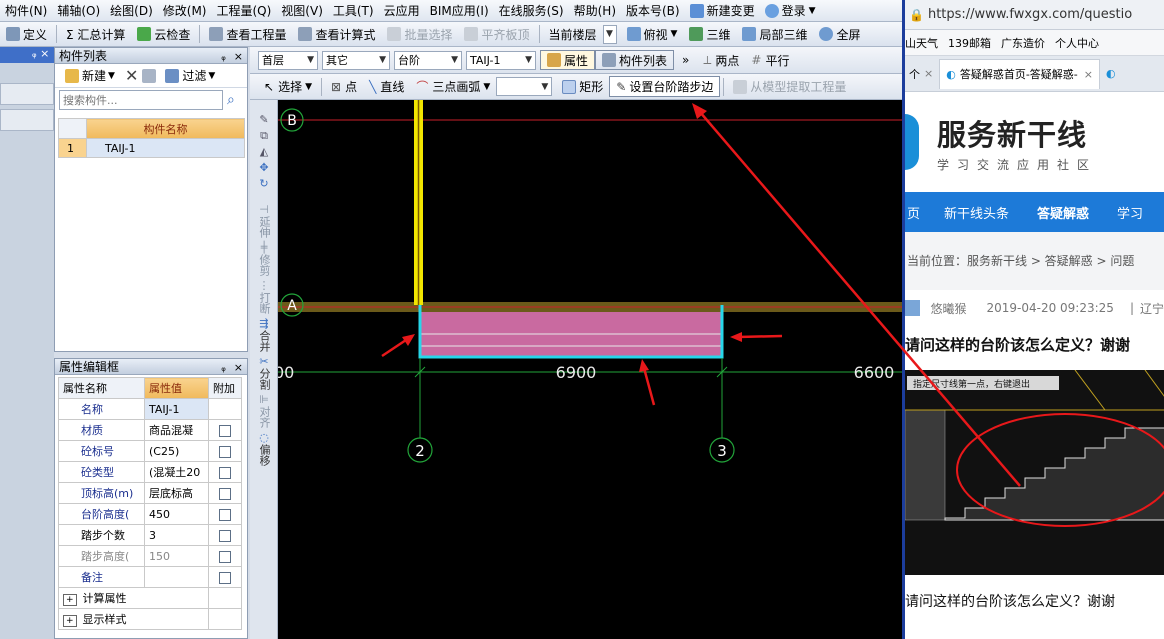 This screenshot has height=639, width=1164. What do you see at coordinates (247, 34) in the screenshot?
I see `view-quantity-button: 查看工程量` at bounding box center [247, 34].